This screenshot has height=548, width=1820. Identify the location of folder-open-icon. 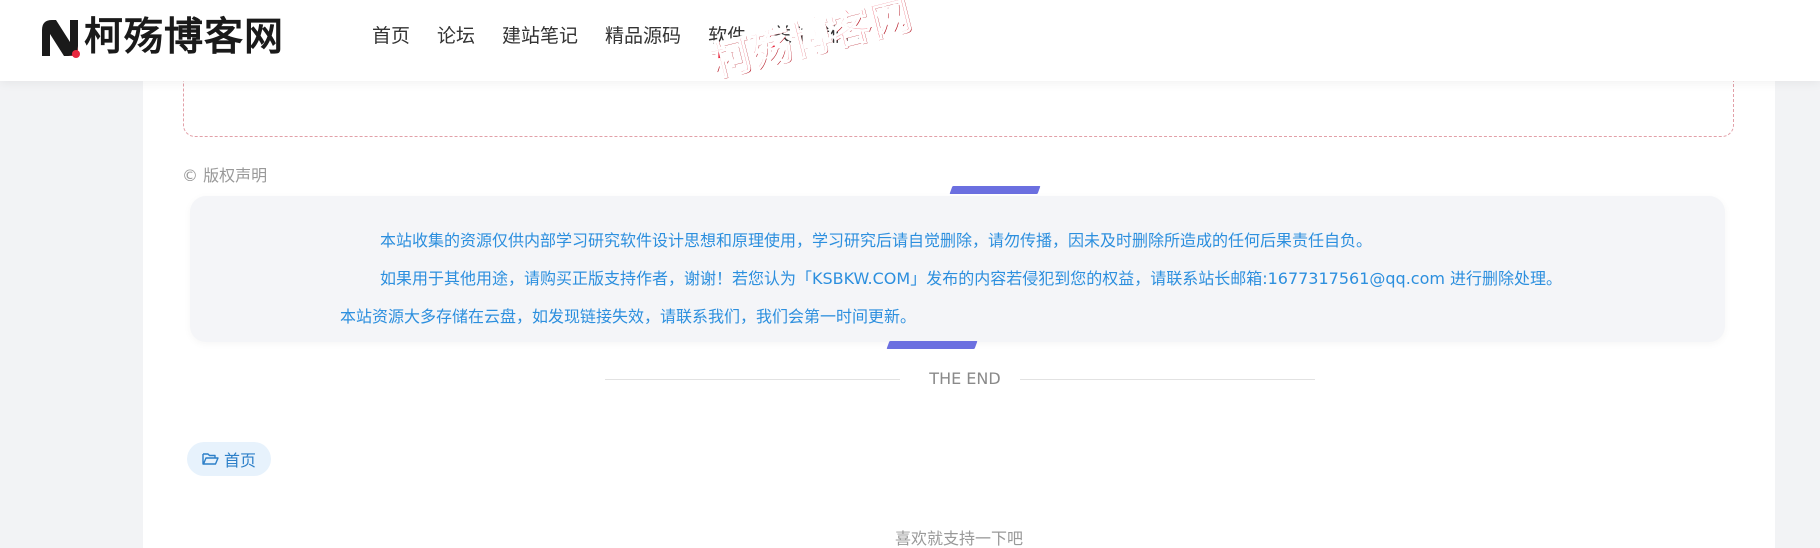
(210, 459).